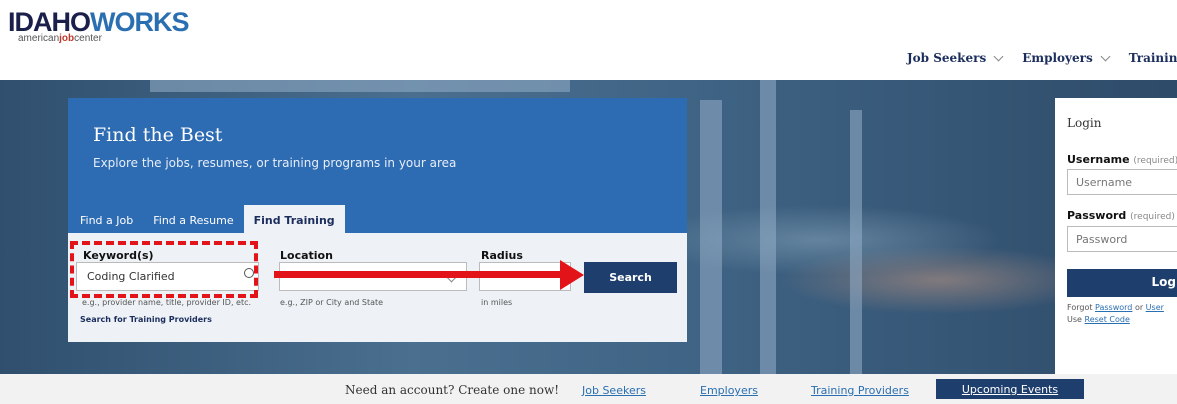 The height and width of the screenshot is (404, 1177). I want to click on top-navigation: Job Seekers Employers Training Pr, so click(1042, 58).